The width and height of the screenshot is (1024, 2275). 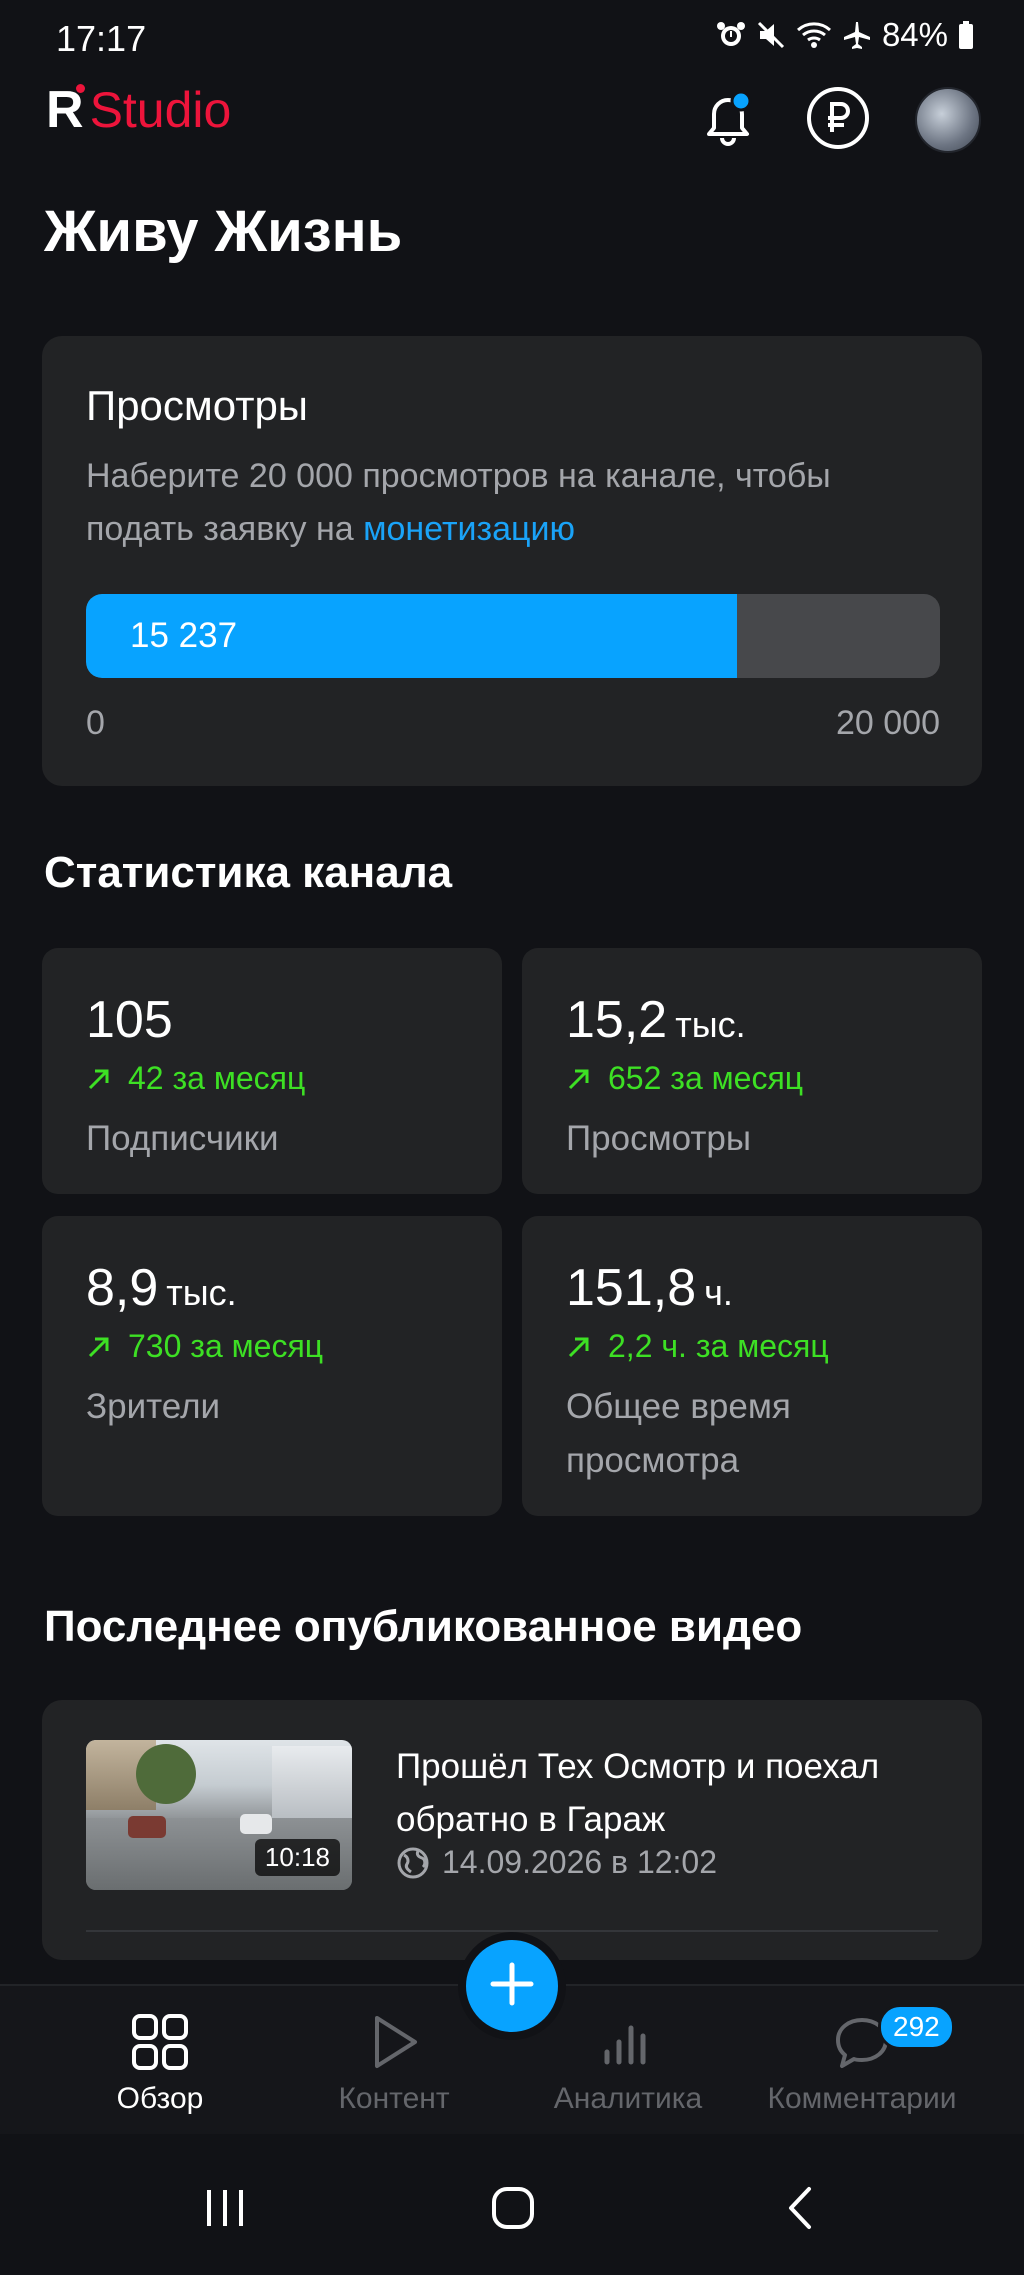 What do you see at coordinates (160, 2042) in the screenshot?
I see `grid-icon` at bounding box center [160, 2042].